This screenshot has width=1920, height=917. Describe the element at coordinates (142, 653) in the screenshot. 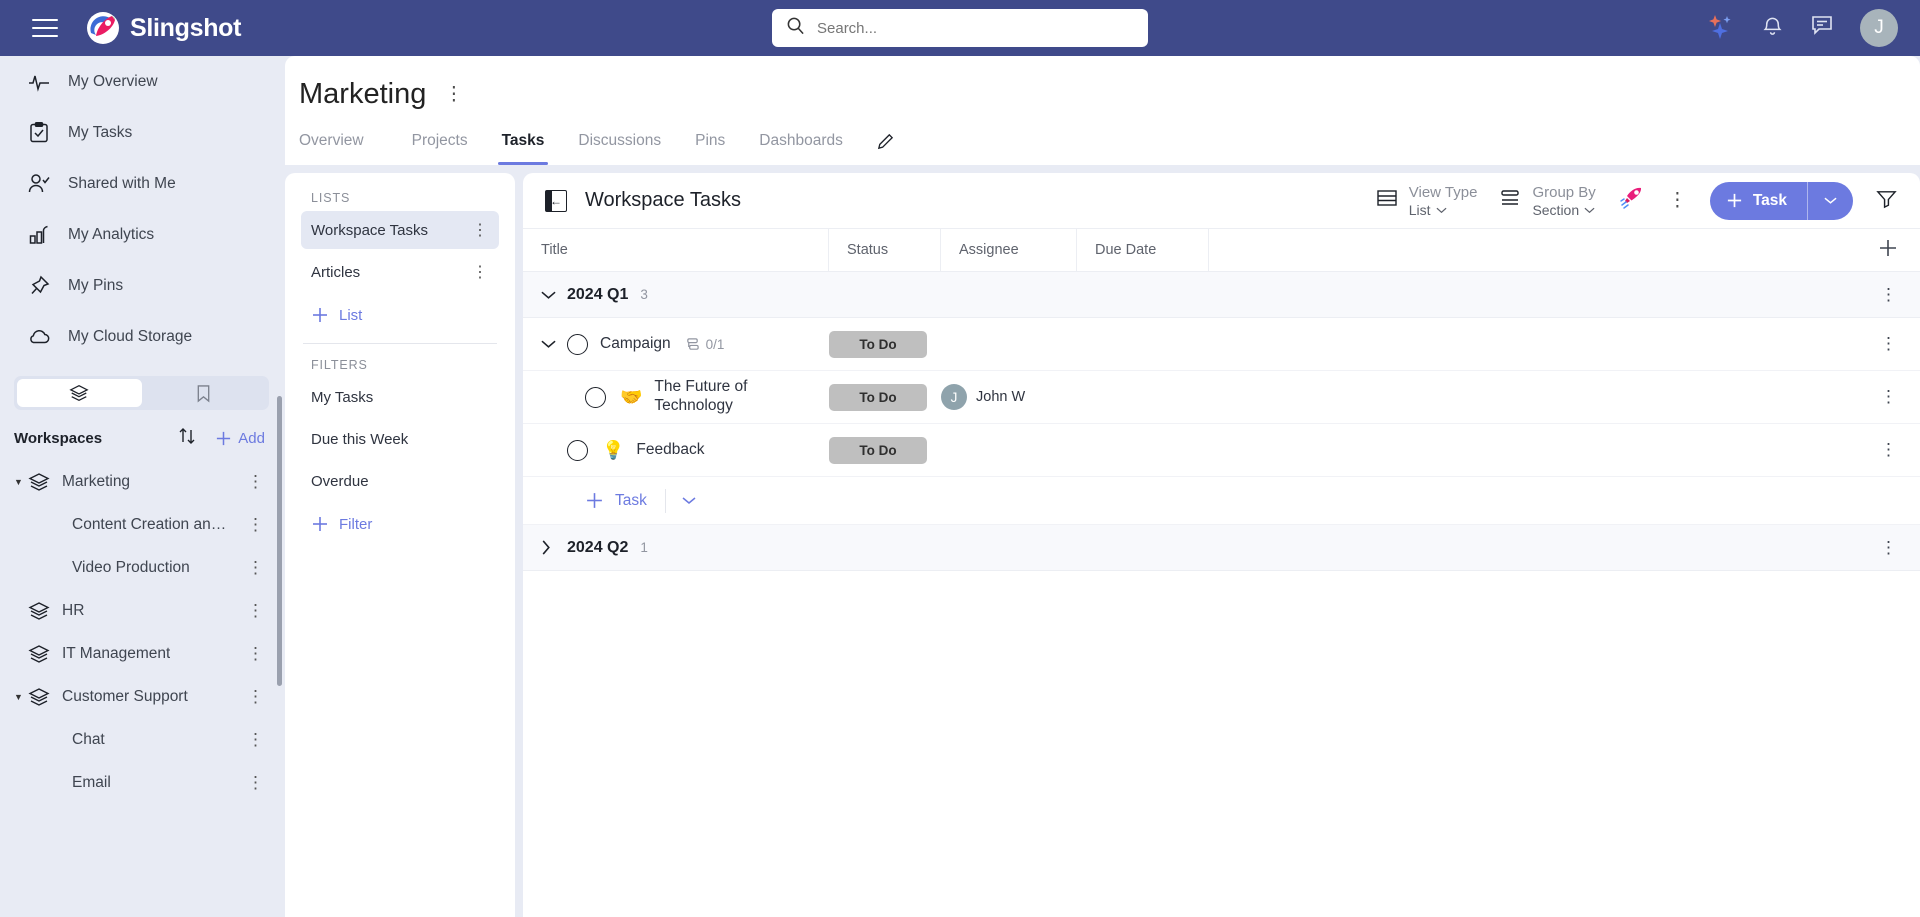

I see `workspace-row-it-management: IT Management ⋮` at that location.